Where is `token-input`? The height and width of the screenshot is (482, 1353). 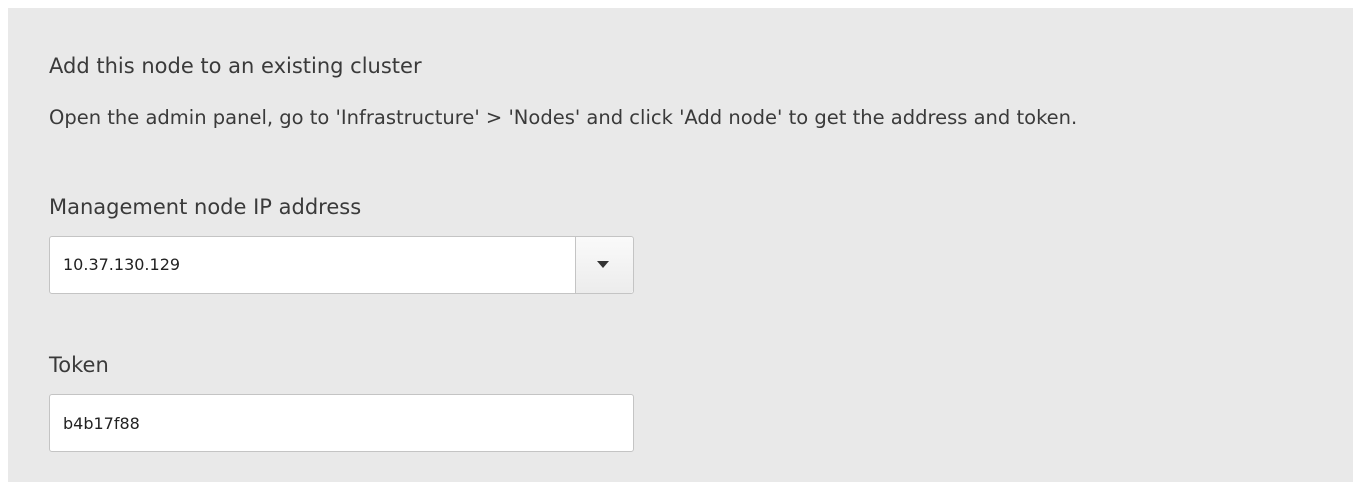
token-input is located at coordinates (341, 423).